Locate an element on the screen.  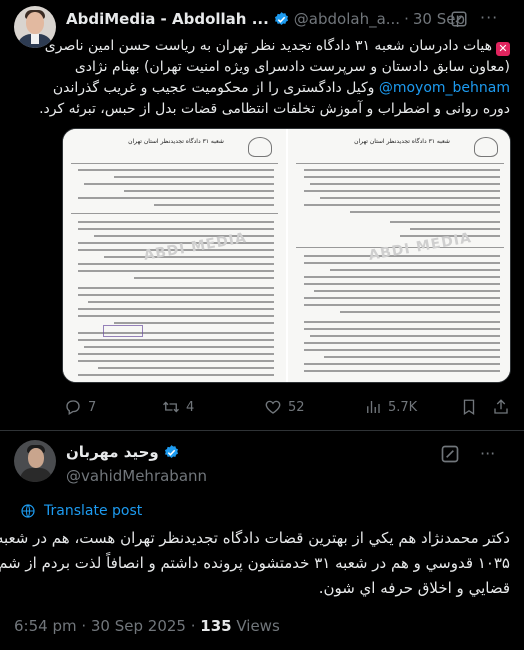
reply-timestamp: 6:54 pm · 30 Sep 2025 · is located at coordinates (107, 626).